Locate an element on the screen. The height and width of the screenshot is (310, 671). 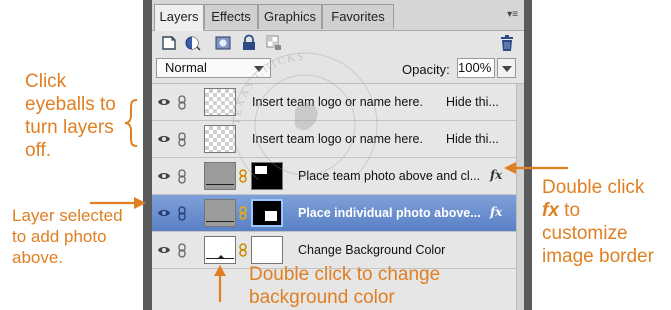
layers-scrollbar is located at coordinates (520, 197).